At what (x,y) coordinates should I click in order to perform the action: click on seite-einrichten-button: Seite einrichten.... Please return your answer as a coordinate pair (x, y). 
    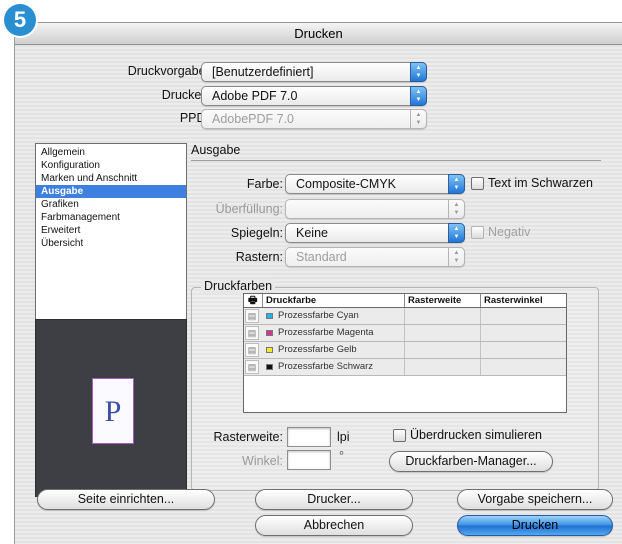
    Looking at the image, I should click on (126, 499).